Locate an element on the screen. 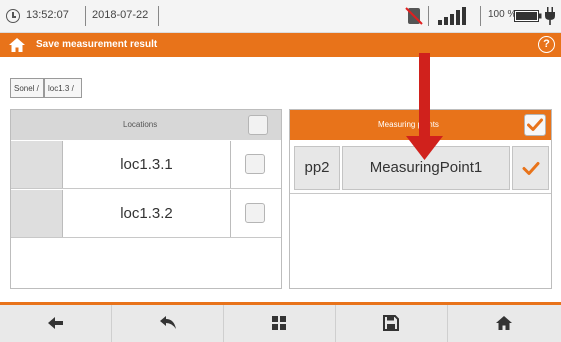  locations-header: Locations is located at coordinates (146, 125).